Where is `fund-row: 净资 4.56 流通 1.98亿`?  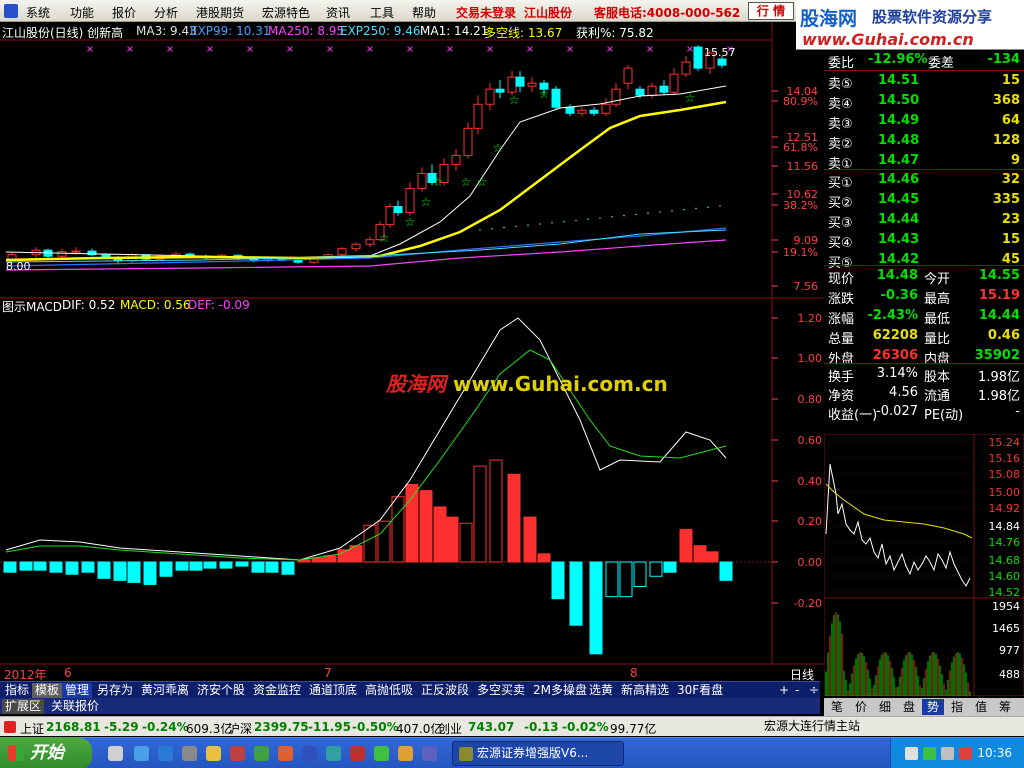 fund-row: 净资 4.56 流通 1.98亿 is located at coordinates (924, 393).